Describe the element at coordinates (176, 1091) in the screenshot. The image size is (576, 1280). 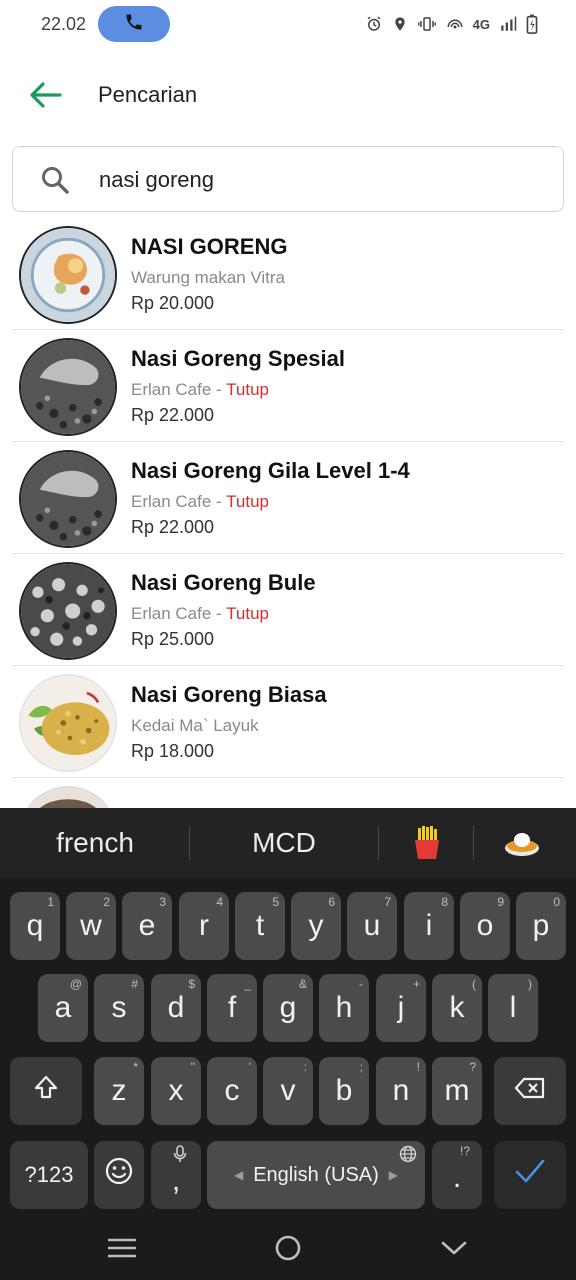
I see `key-x: x "` at that location.